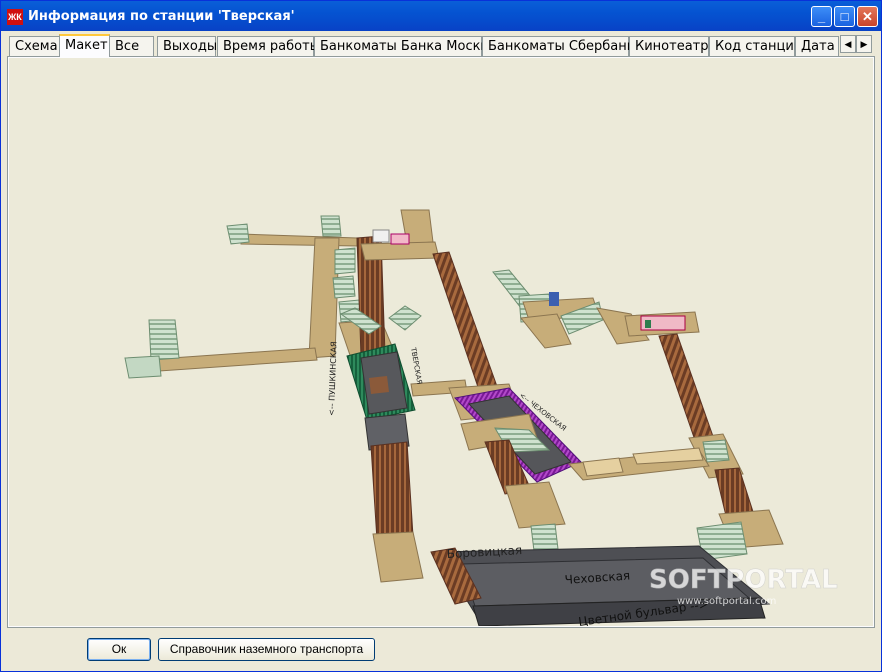  I want to click on tab-hours: Время работы, so click(268, 46).